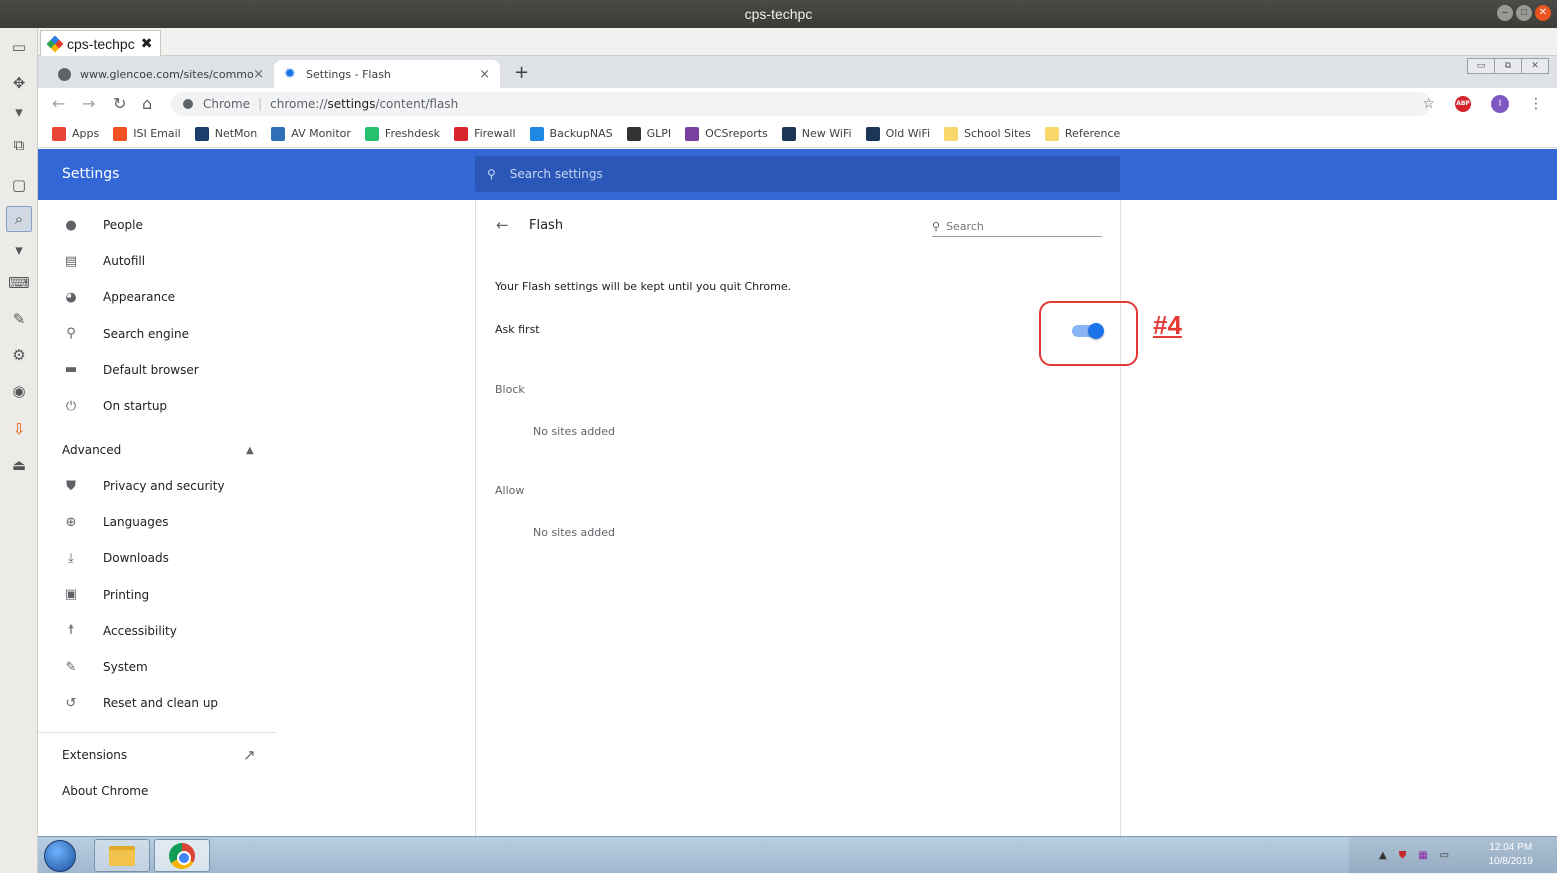 The width and height of the screenshot is (1557, 874). I want to click on network-tray-icon: ▭, so click(1444, 855).